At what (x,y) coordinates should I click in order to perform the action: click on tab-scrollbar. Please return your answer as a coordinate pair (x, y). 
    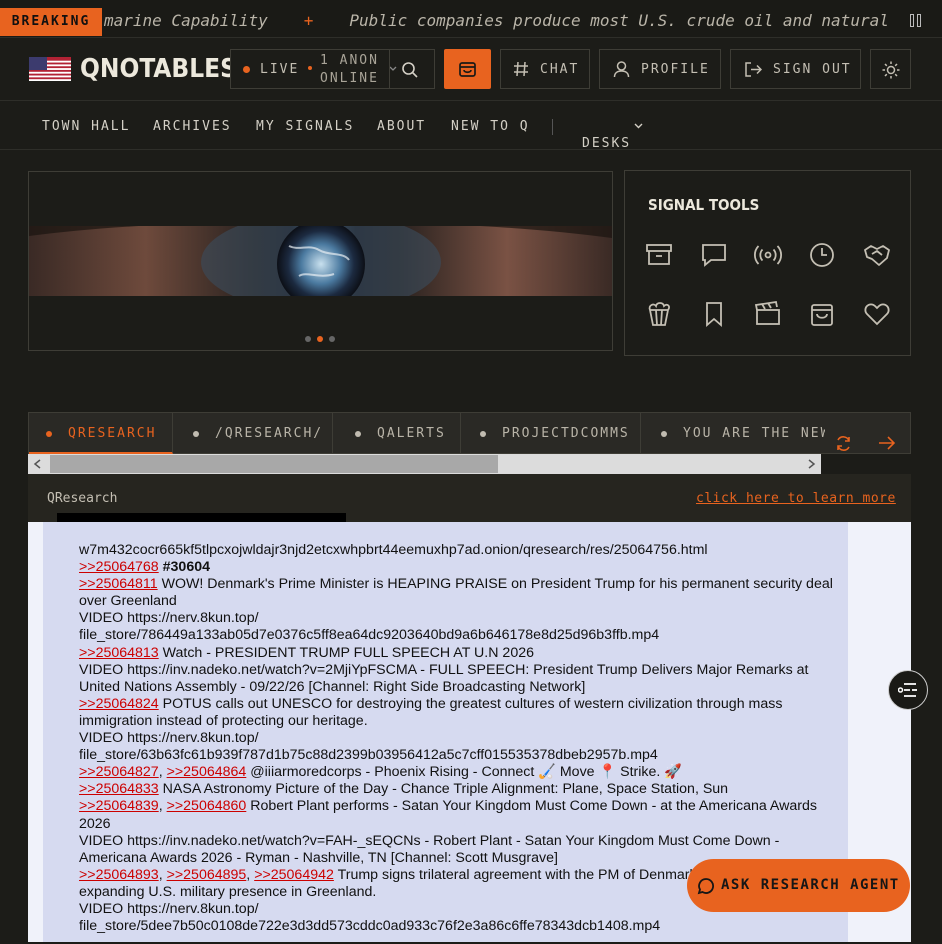
    Looking at the image, I should click on (424, 464).